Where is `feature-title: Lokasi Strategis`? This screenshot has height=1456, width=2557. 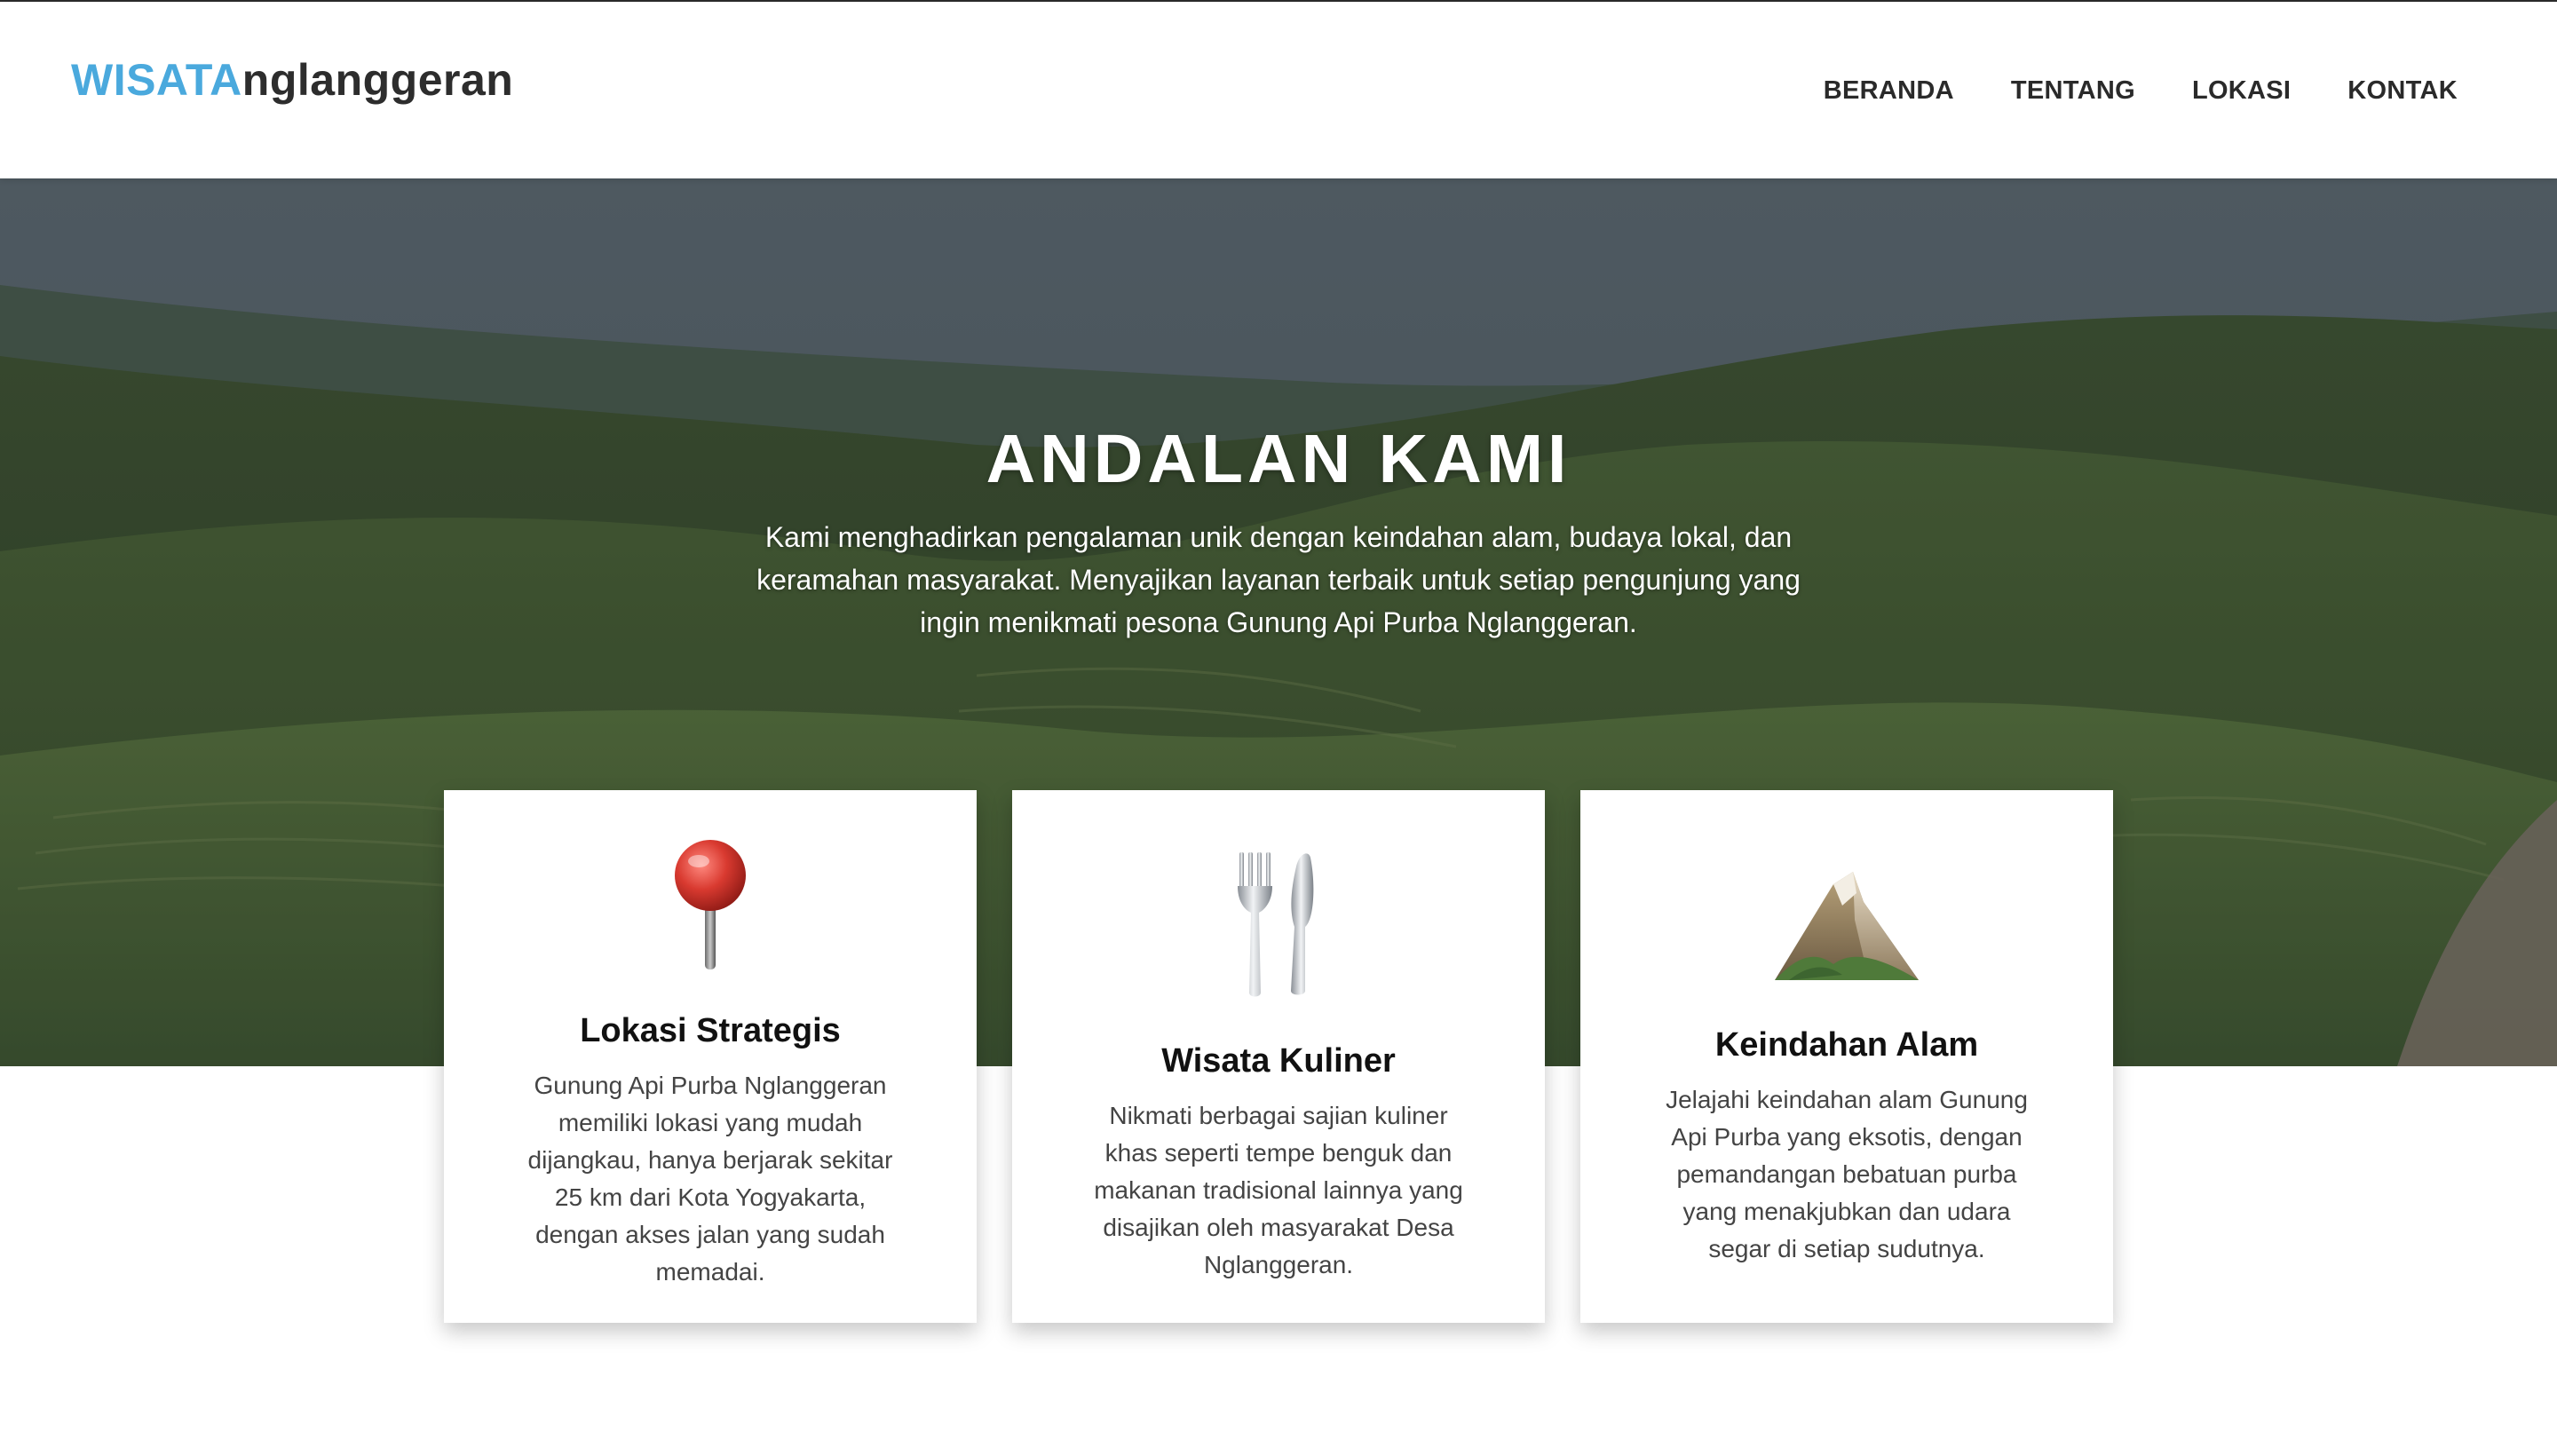
feature-title: Lokasi Strategis is located at coordinates (710, 1030).